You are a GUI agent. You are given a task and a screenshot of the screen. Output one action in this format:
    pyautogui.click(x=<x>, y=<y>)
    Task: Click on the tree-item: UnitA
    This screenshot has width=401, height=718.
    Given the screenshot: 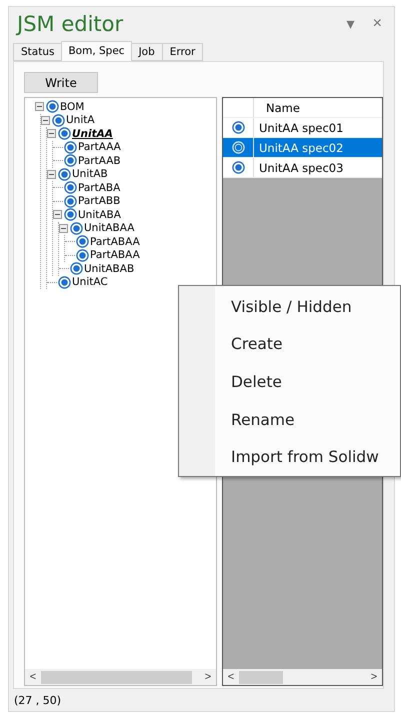 What is the action you would take?
    pyautogui.click(x=80, y=120)
    